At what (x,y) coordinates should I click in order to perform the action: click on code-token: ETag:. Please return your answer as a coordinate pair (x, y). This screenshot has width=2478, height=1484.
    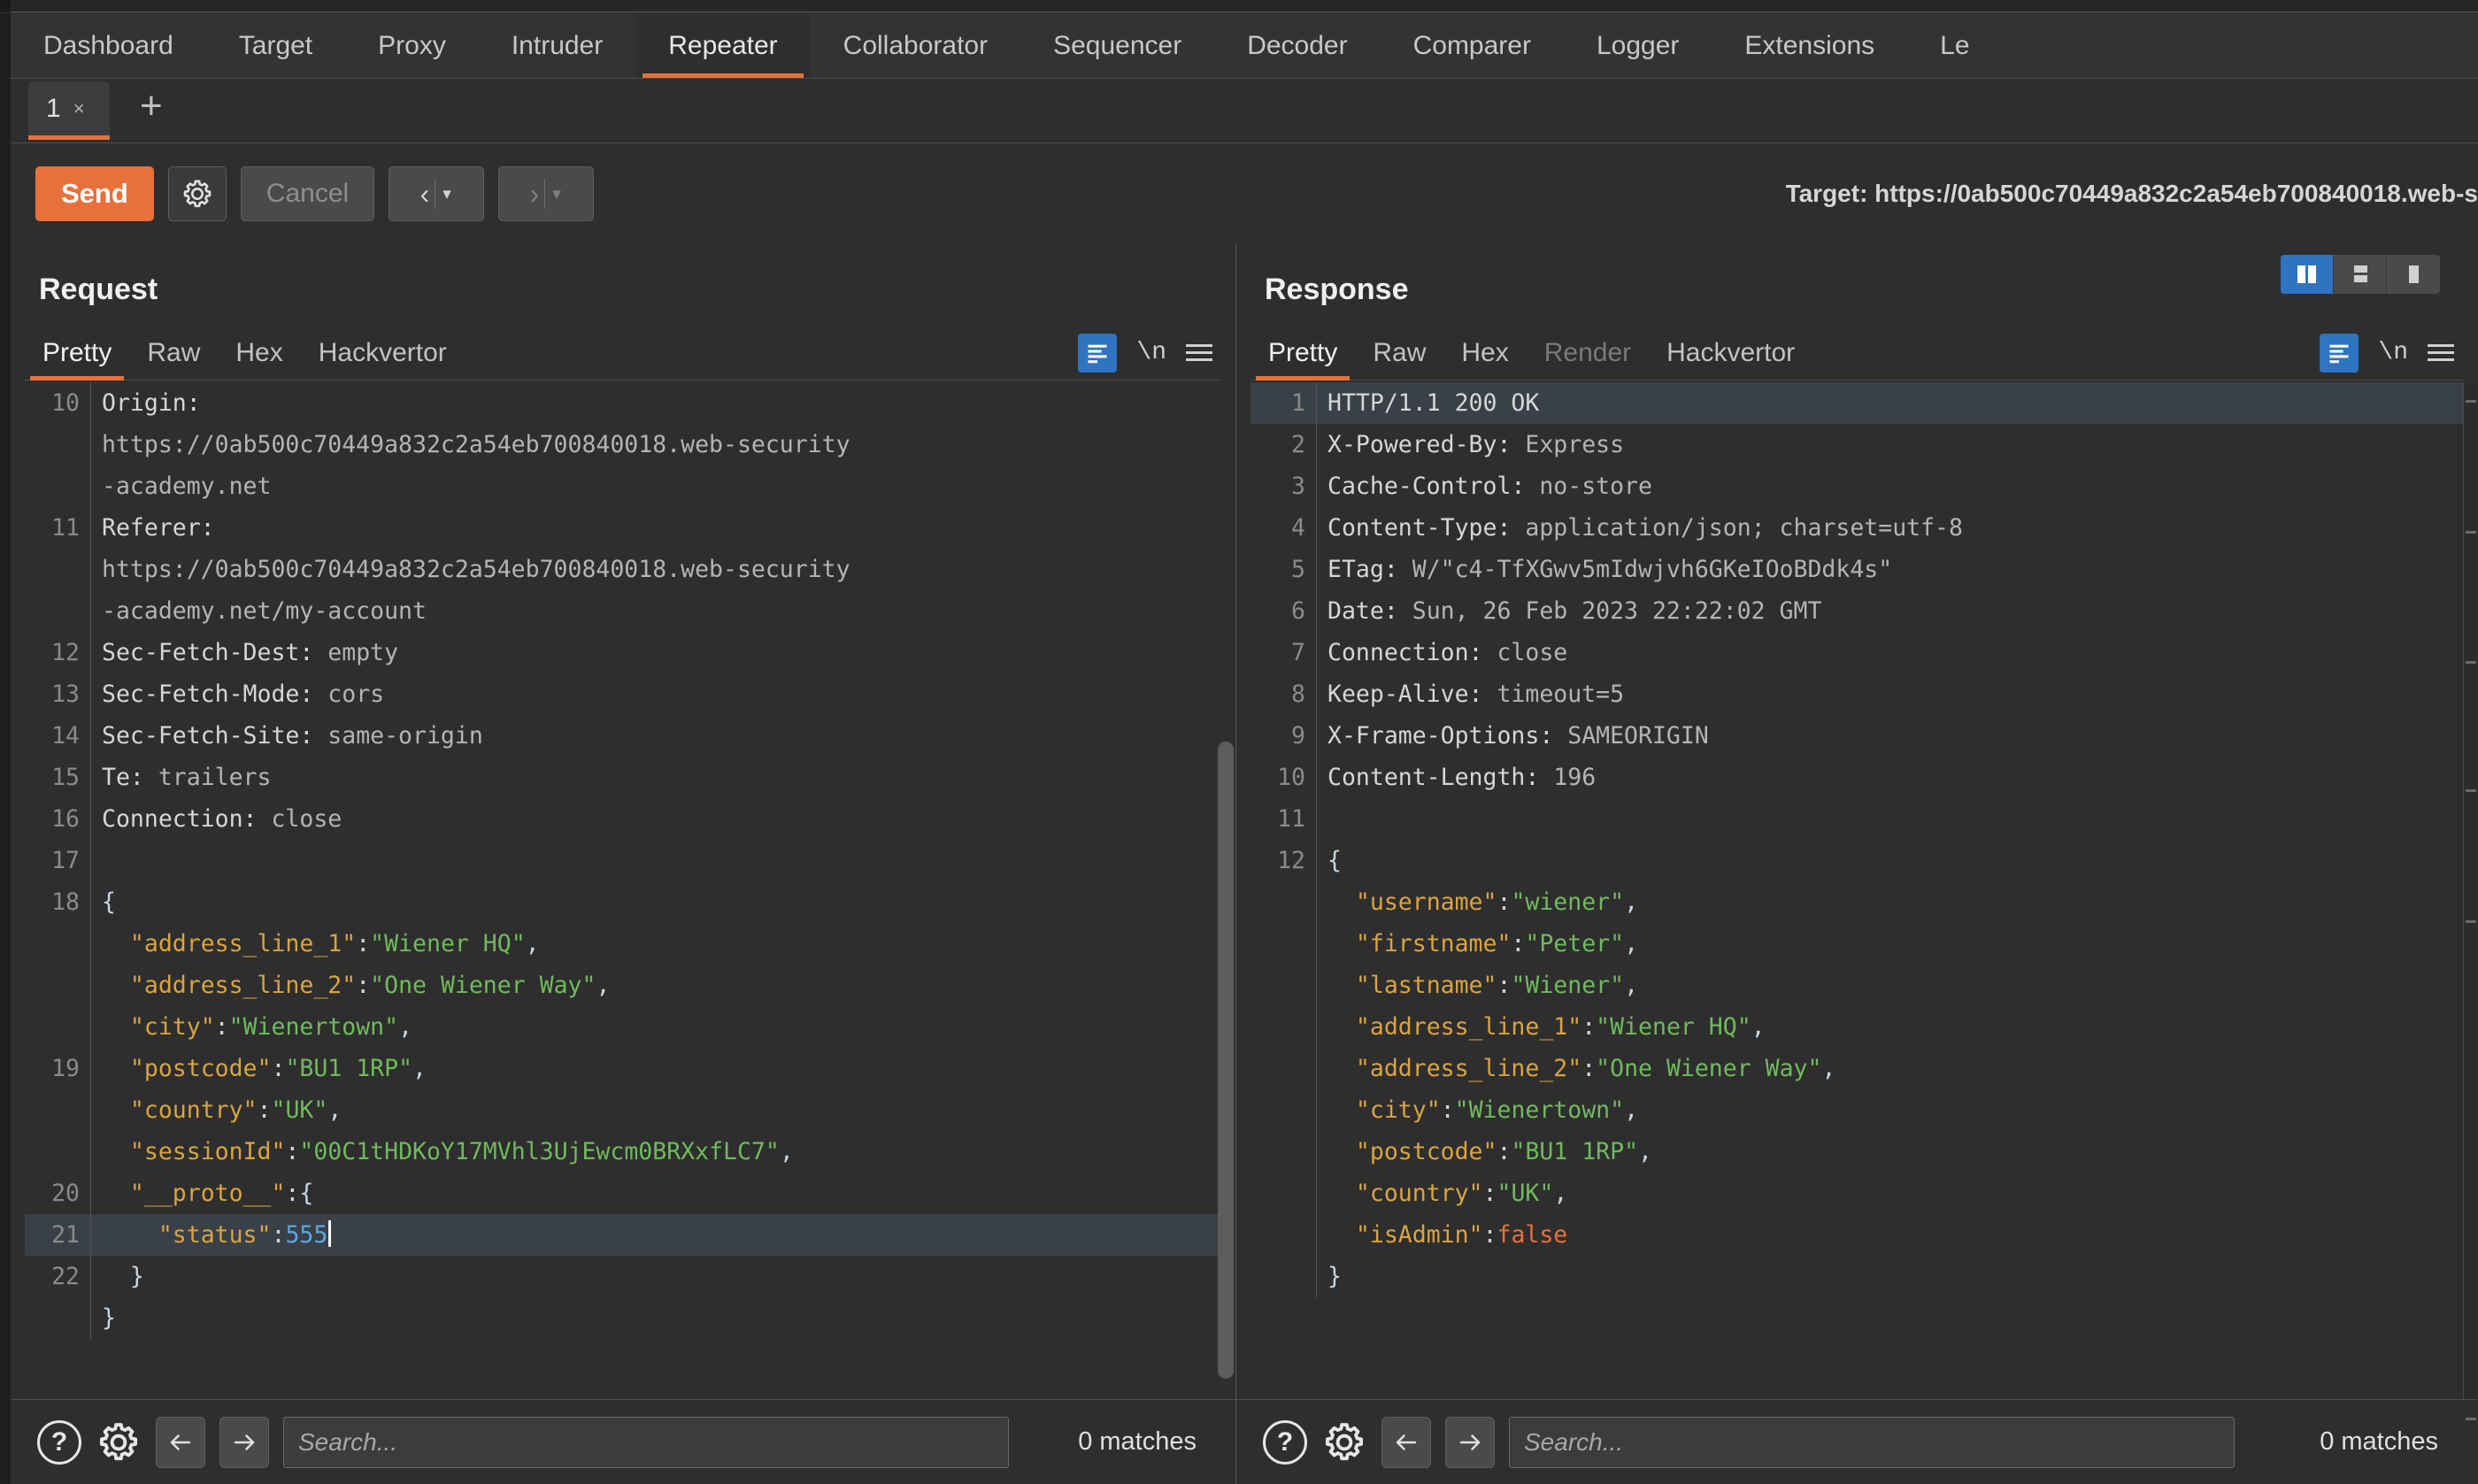
    Looking at the image, I should click on (1363, 569).